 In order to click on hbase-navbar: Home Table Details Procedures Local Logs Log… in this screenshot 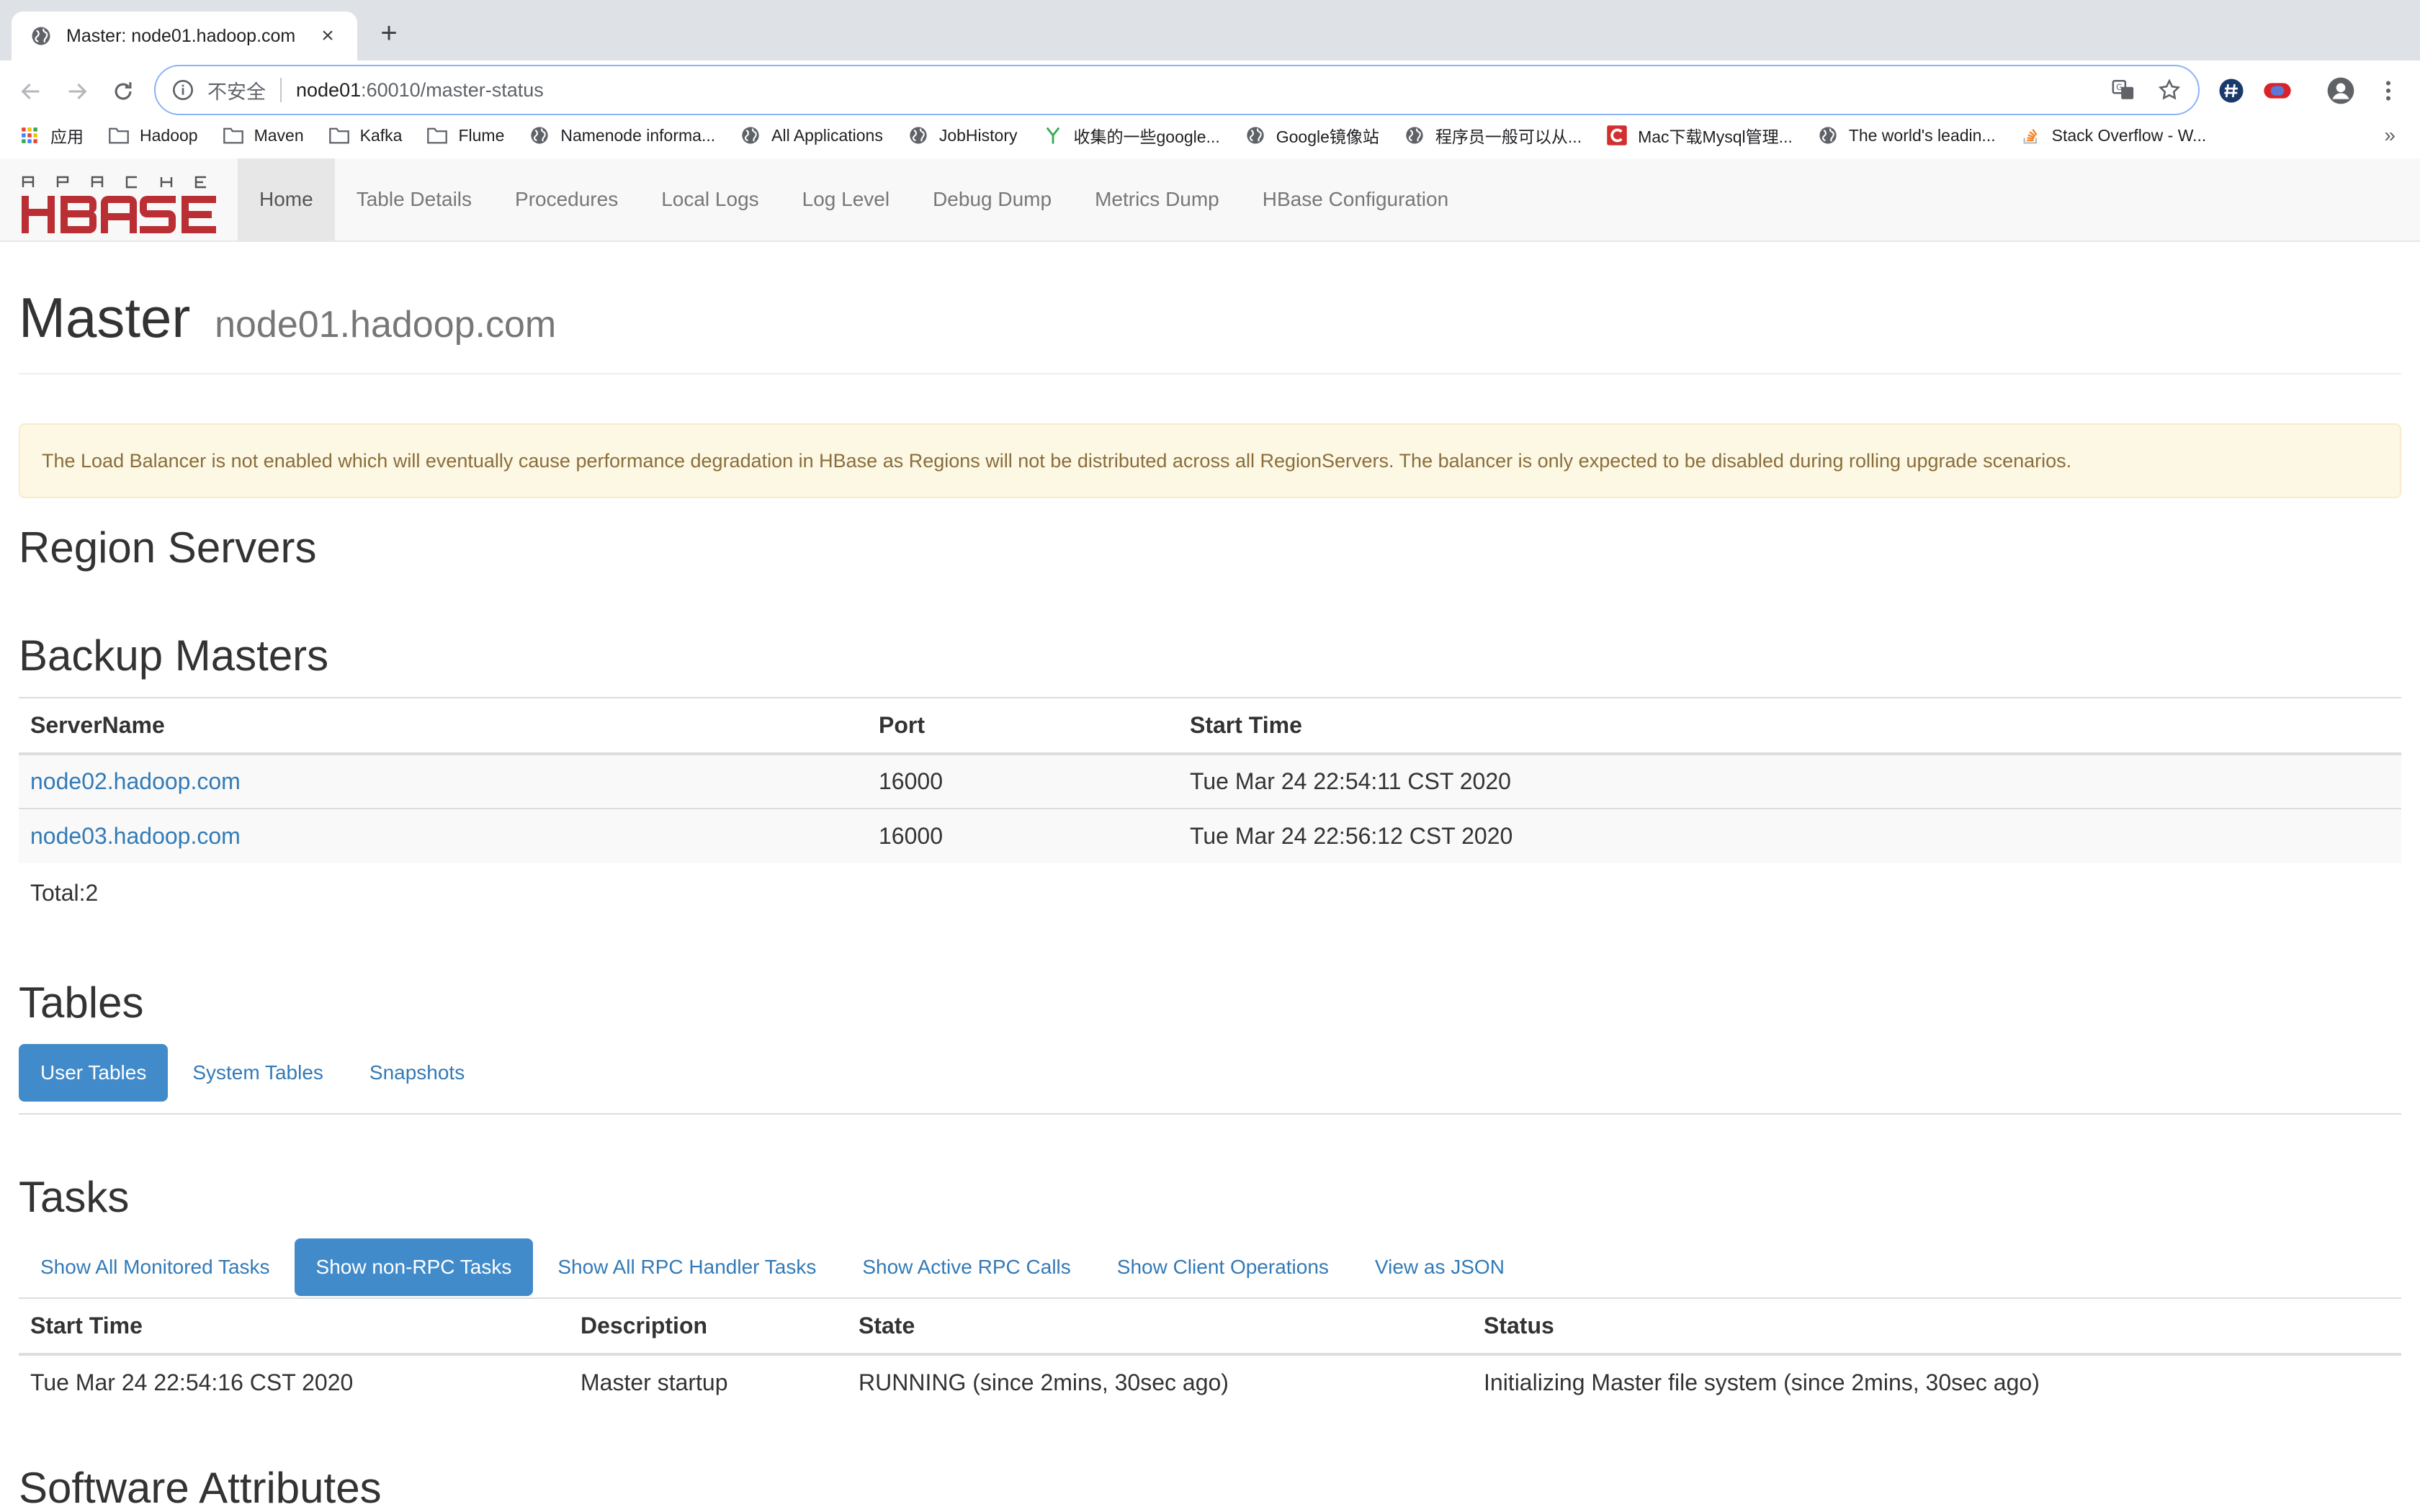, I will do `click(1210, 200)`.